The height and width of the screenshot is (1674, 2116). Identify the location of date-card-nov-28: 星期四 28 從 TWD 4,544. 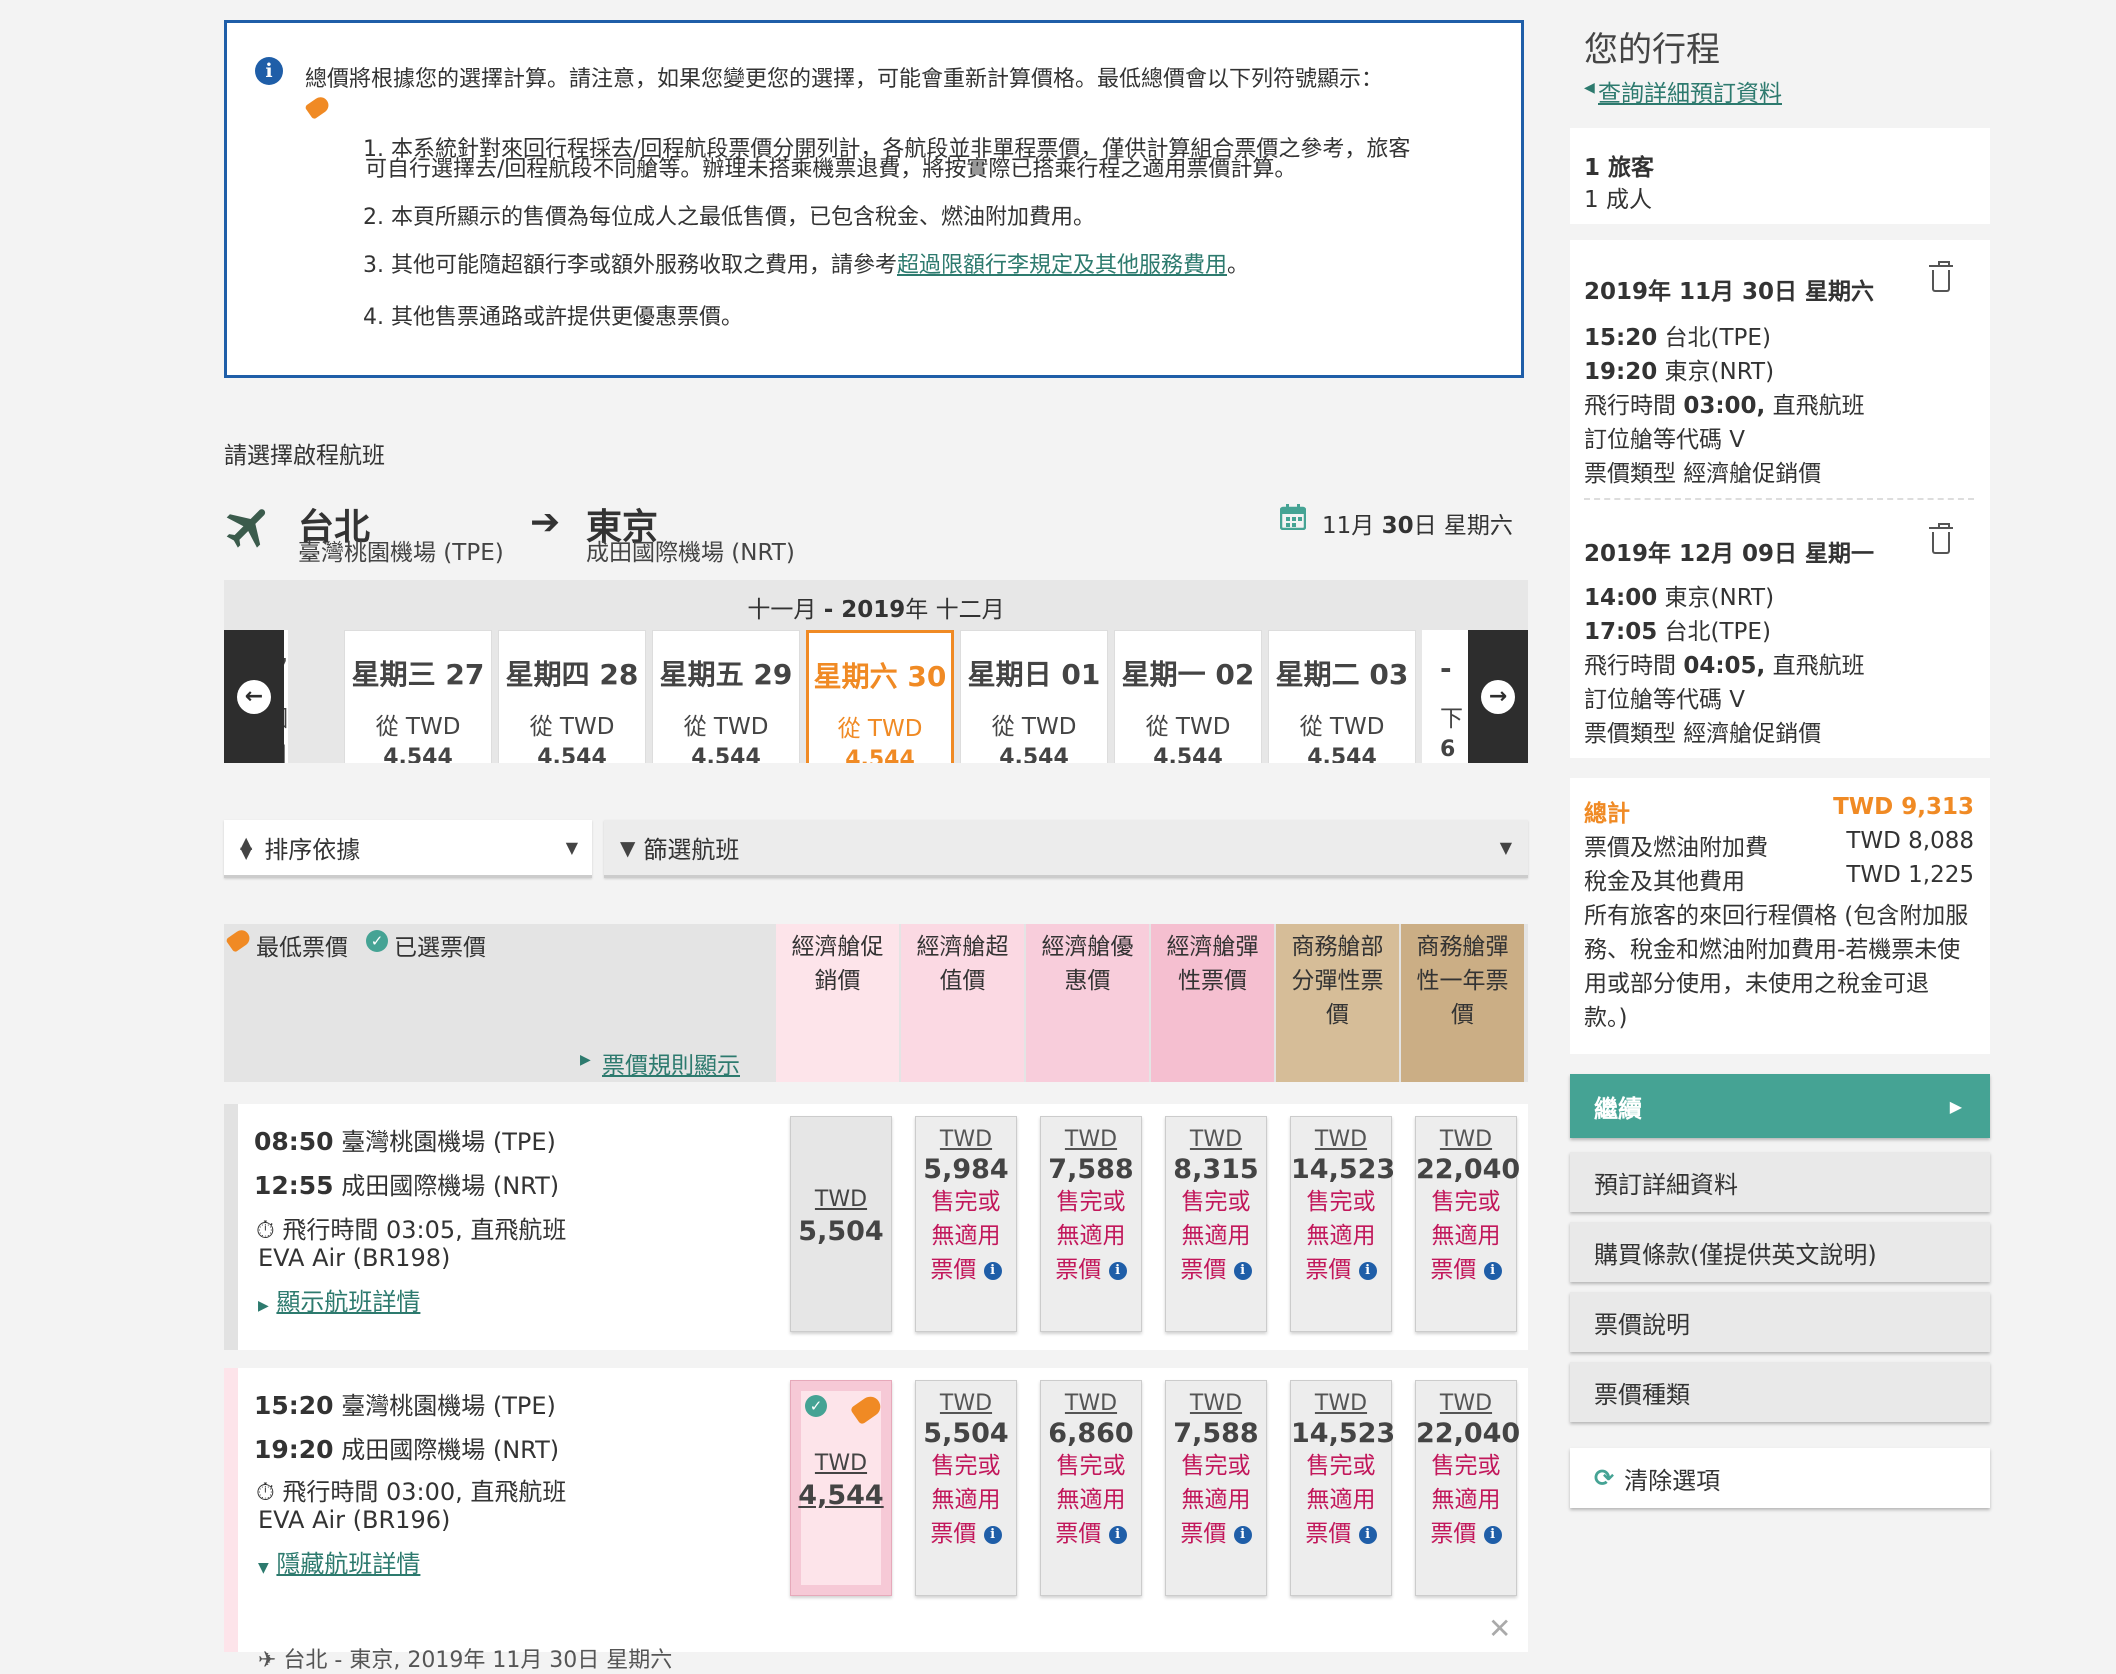
(572, 696).